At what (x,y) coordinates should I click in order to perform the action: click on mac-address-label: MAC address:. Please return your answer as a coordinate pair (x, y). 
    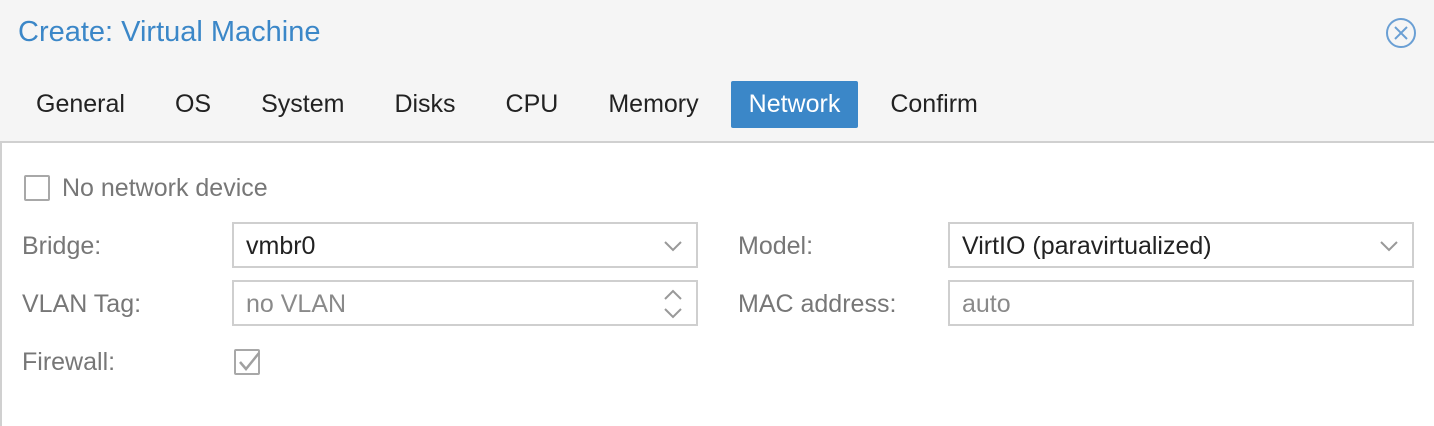
    Looking at the image, I should click on (817, 304).